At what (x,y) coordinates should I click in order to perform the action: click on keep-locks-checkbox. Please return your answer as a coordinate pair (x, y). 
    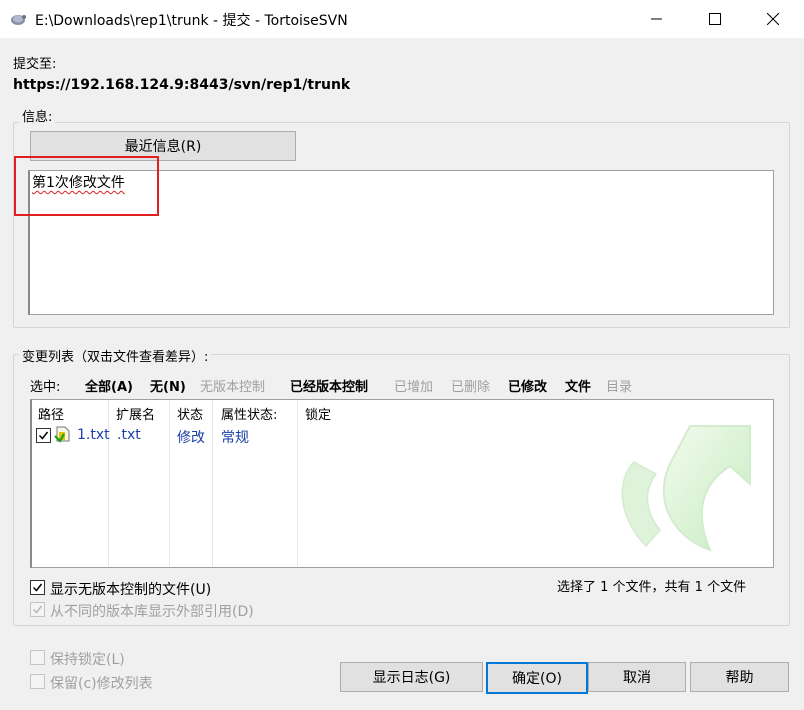
    Looking at the image, I should click on (37, 657).